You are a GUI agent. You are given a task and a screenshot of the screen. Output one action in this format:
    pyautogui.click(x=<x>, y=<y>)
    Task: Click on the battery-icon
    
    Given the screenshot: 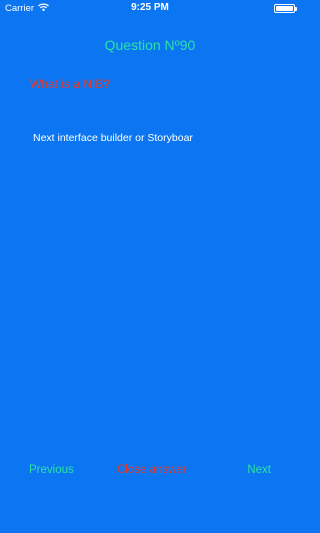 What is the action you would take?
    pyautogui.click(x=284, y=8)
    